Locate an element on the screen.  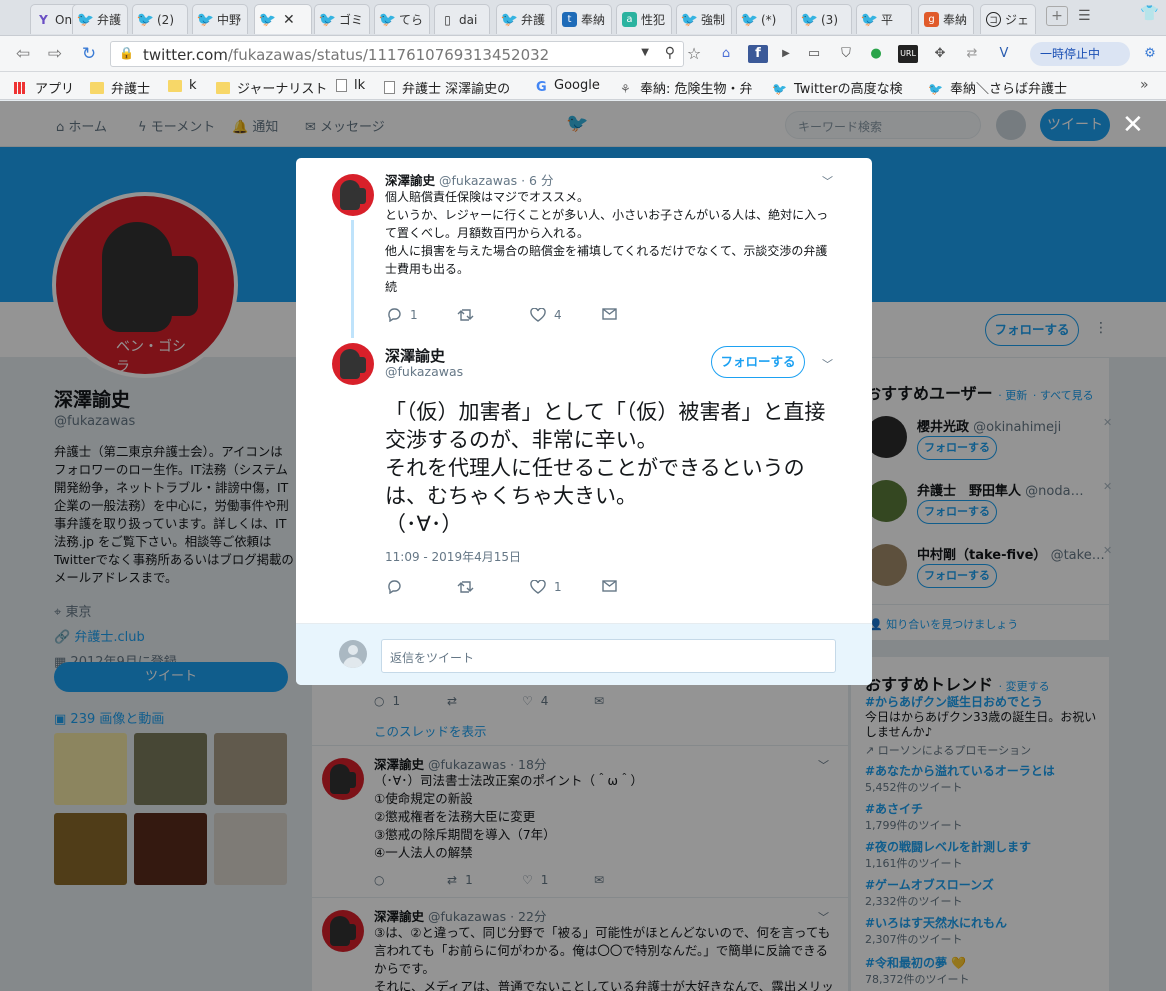
back-arrow-icon: ⇦ is located at coordinates (23, 54).